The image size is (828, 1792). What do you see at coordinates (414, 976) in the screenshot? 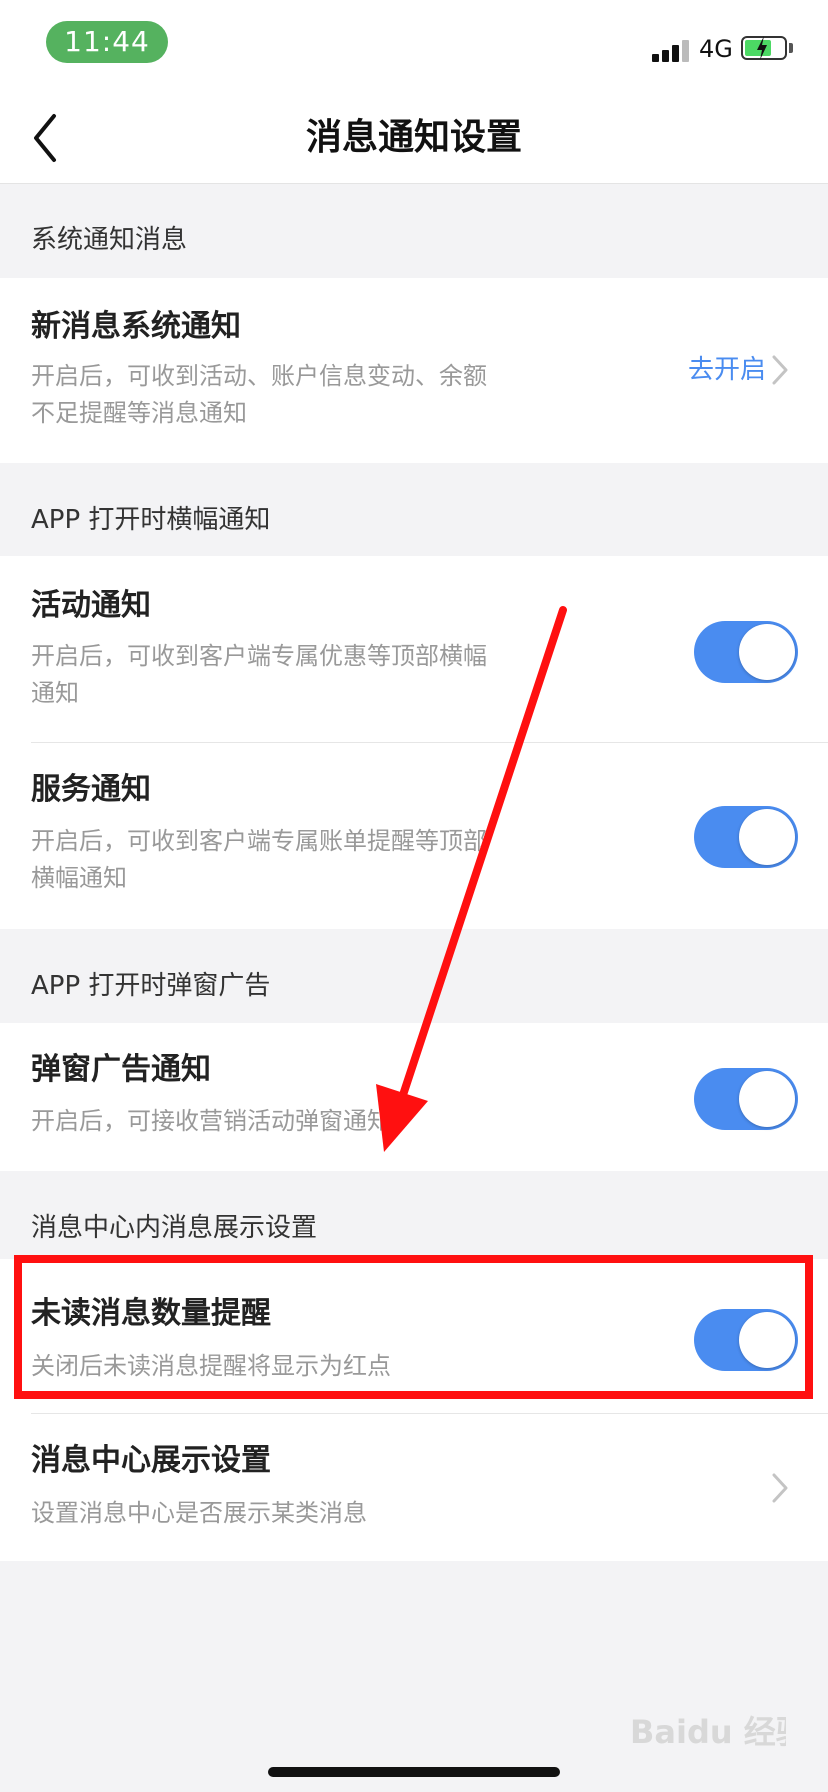
I see `section-header-popup: APP 打开时弹窗广告` at bounding box center [414, 976].